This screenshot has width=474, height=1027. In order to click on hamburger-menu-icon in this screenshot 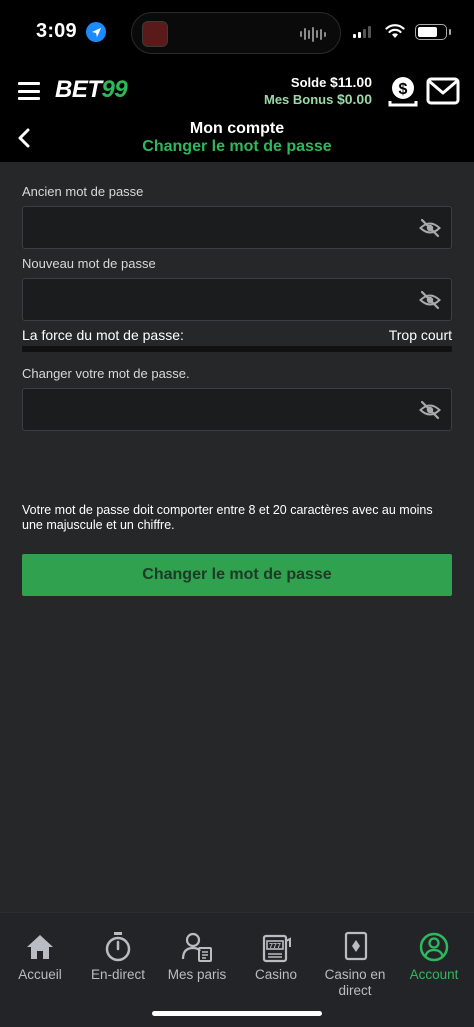, I will do `click(29, 91)`.